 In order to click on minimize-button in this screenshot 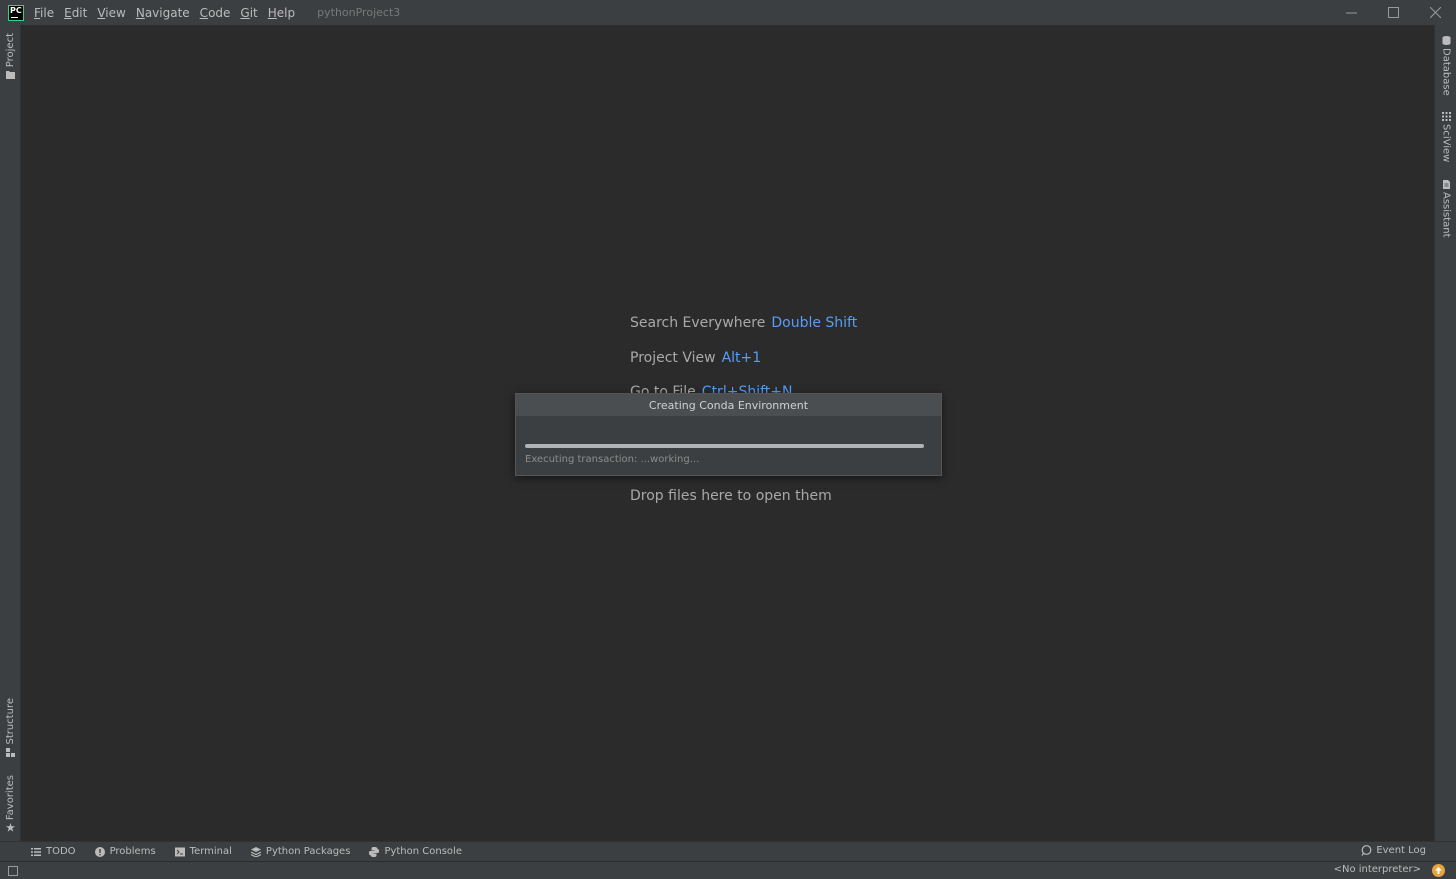, I will do `click(1351, 12)`.